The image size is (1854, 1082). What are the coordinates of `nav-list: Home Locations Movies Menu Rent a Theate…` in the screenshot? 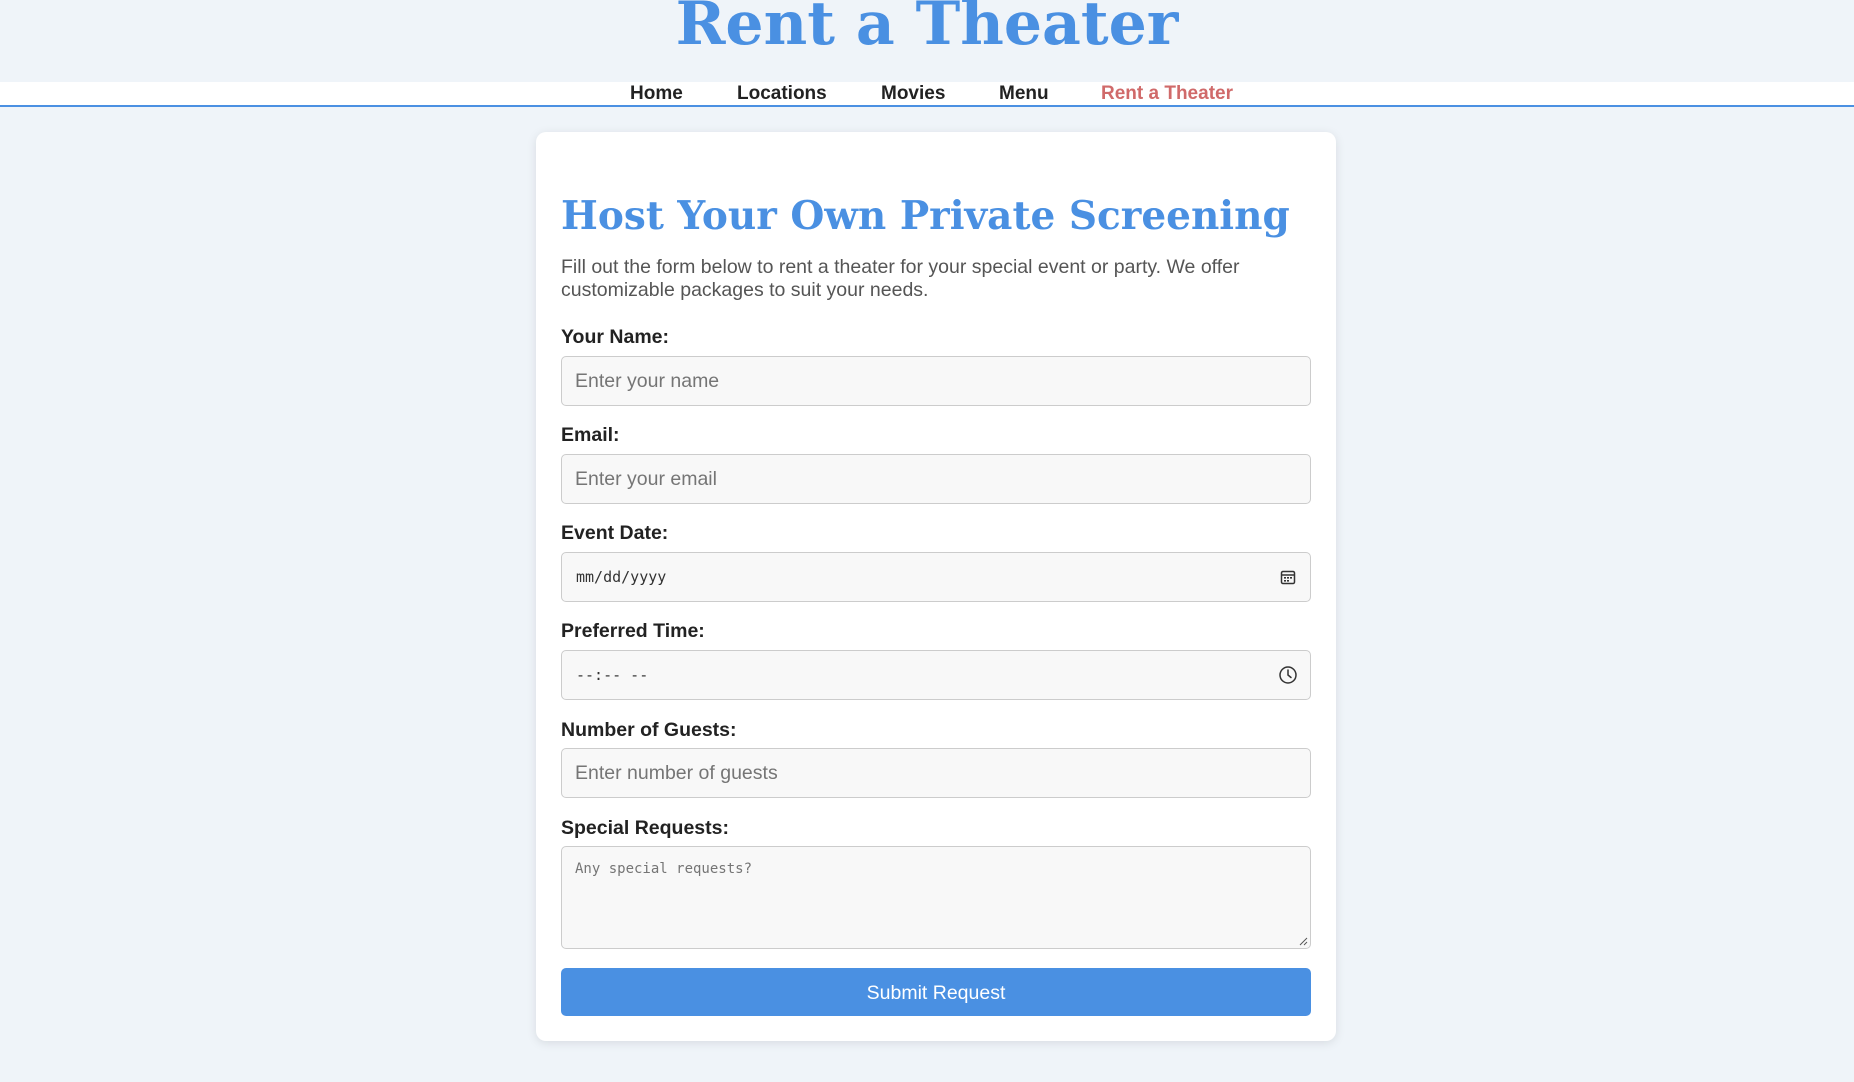 It's located at (927, 93).